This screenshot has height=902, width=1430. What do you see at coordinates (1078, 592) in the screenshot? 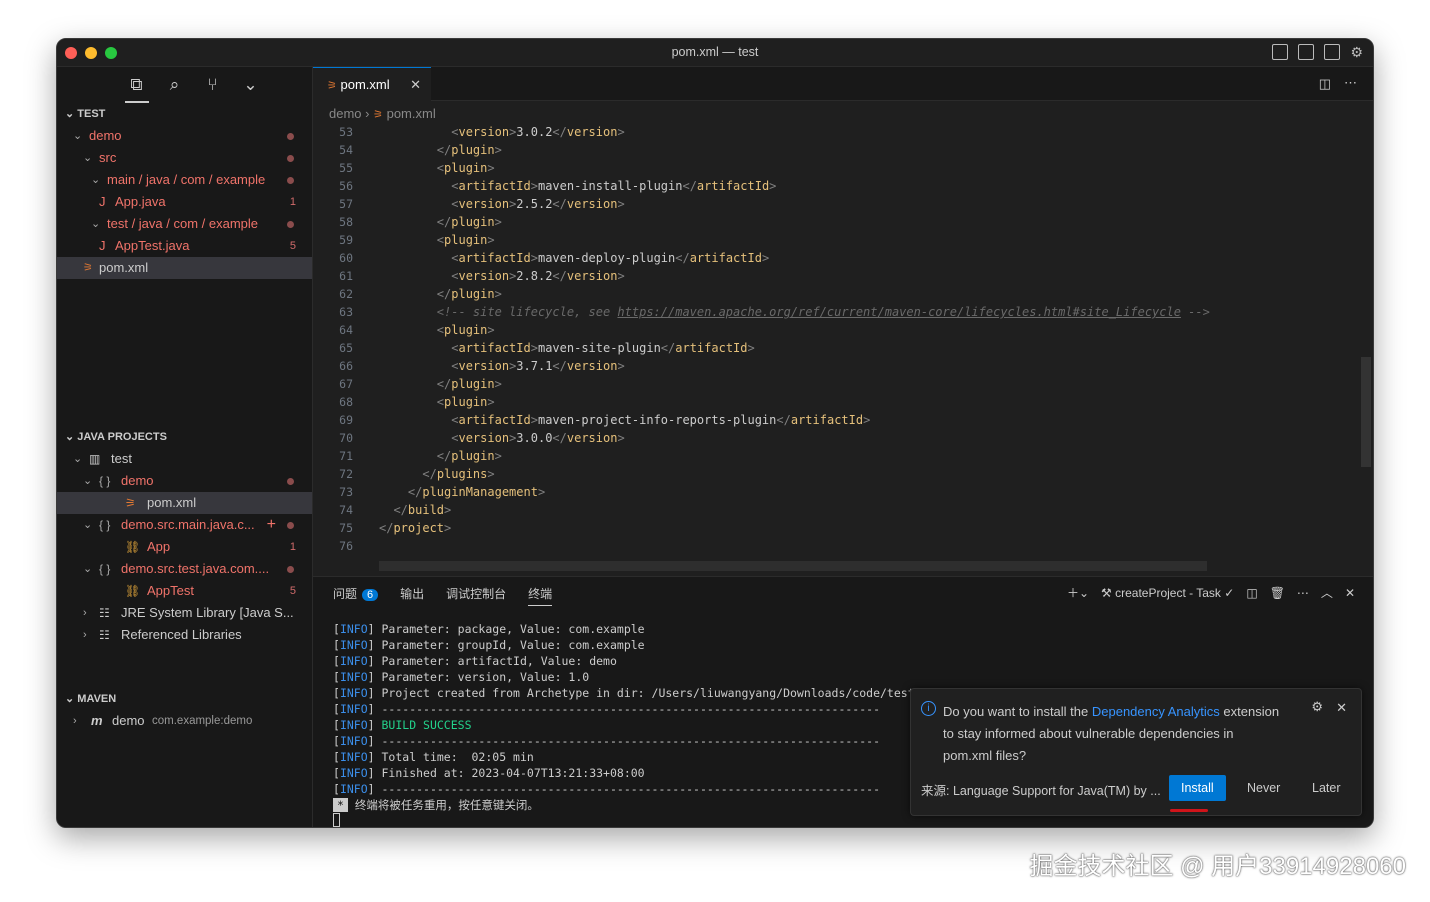
I see `new-terminal-icon: ＋⌄` at bounding box center [1078, 592].